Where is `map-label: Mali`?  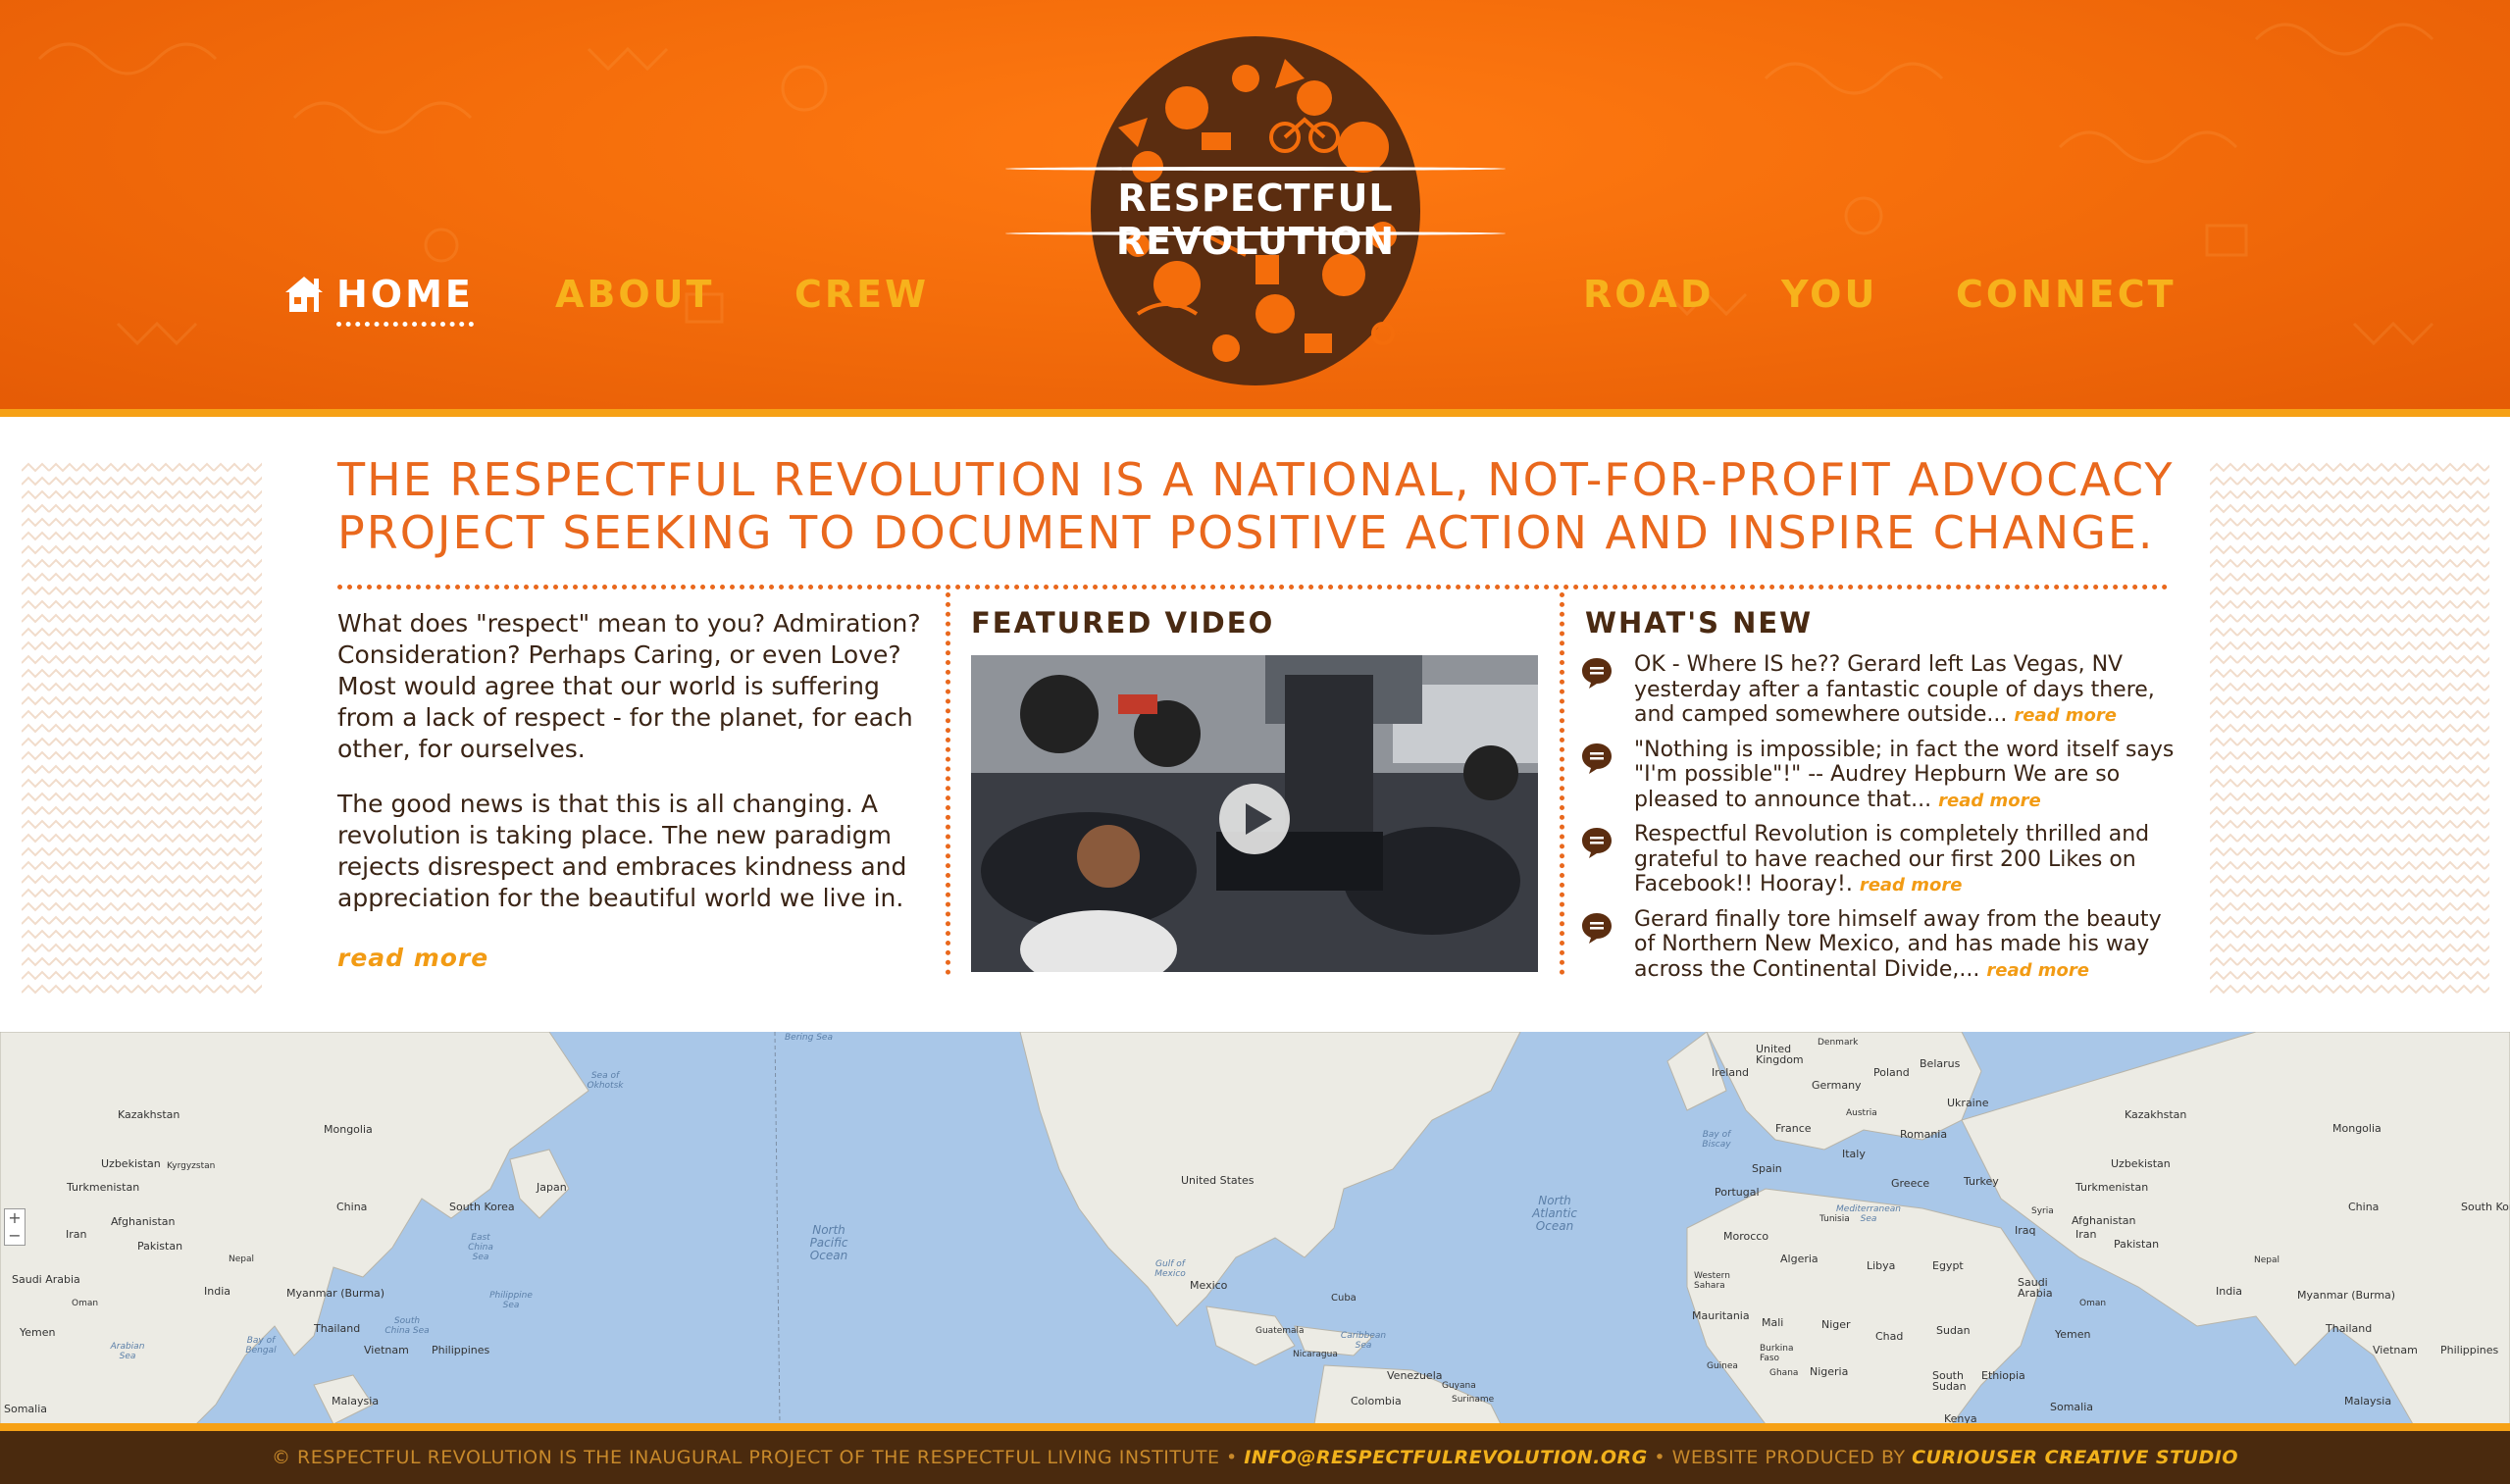 map-label: Mali is located at coordinates (1773, 1322).